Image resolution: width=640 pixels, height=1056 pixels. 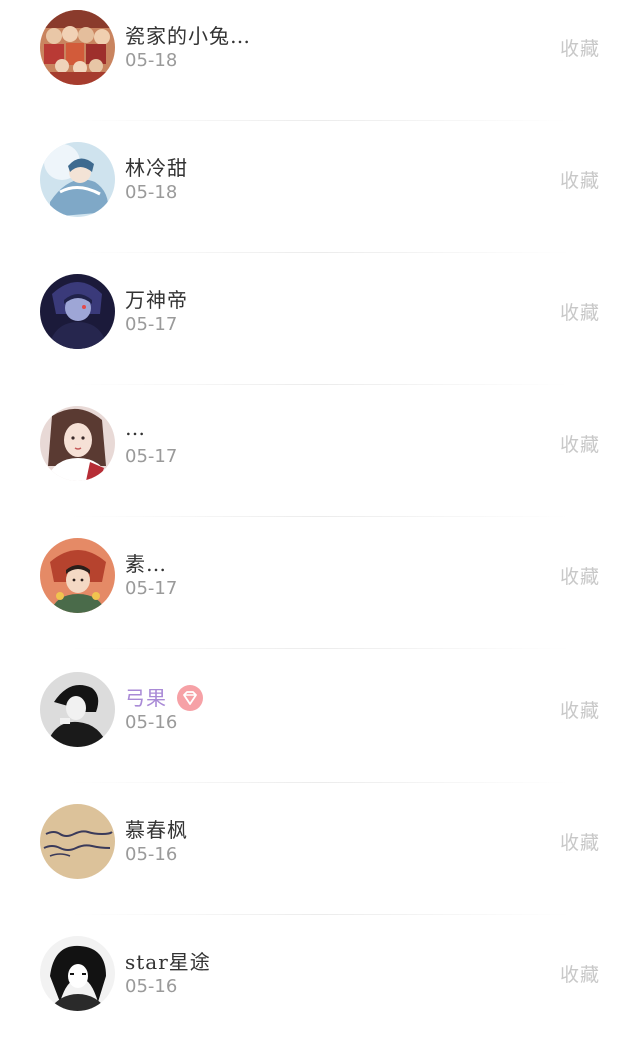 I want to click on list-item: star星途 05-16 收藏, so click(x=320, y=990).